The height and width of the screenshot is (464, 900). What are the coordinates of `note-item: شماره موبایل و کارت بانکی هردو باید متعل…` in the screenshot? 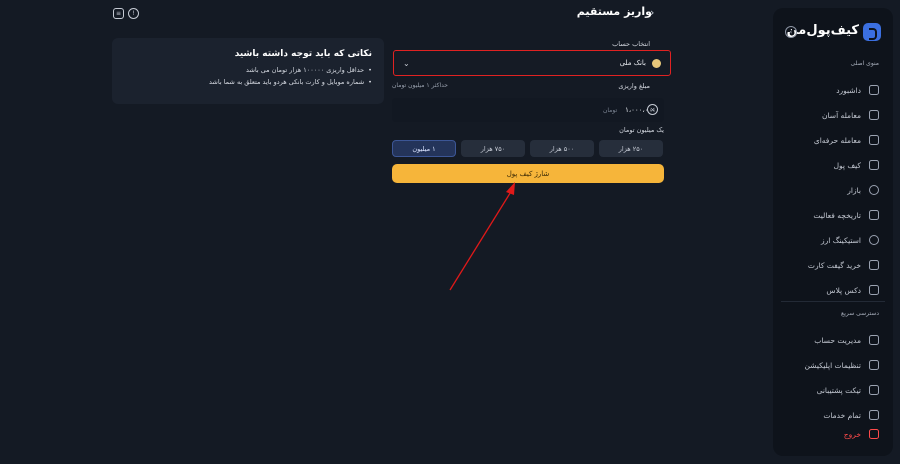 It's located at (247, 82).